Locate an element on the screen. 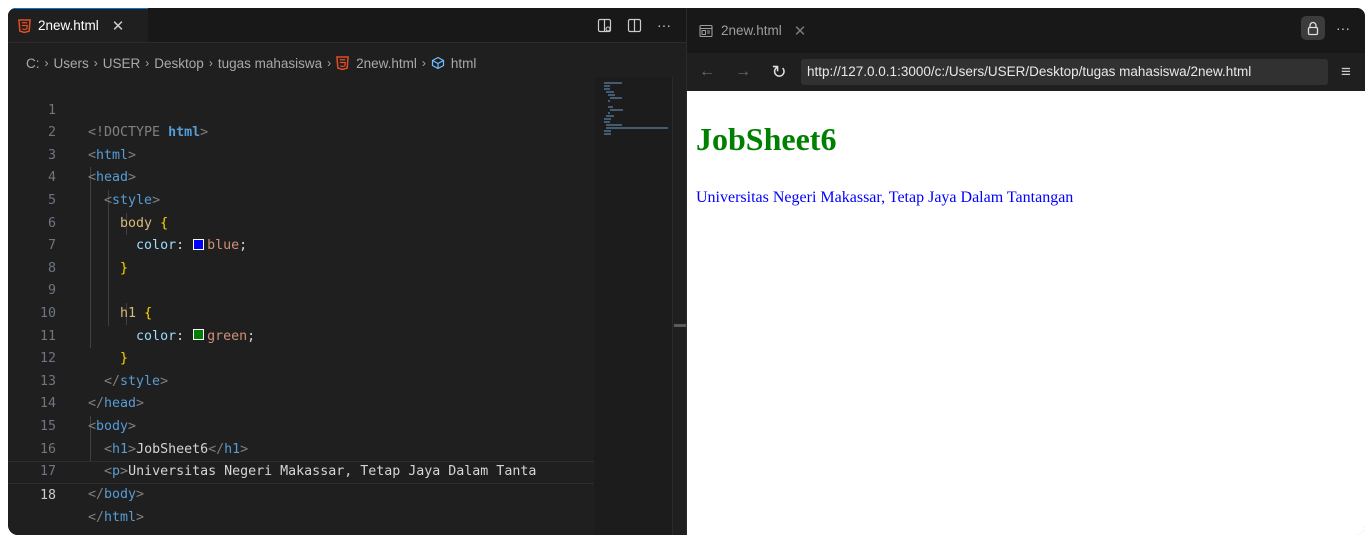 This screenshot has height=535, width=1369. menu-icon: ≡ is located at coordinates (1346, 72).